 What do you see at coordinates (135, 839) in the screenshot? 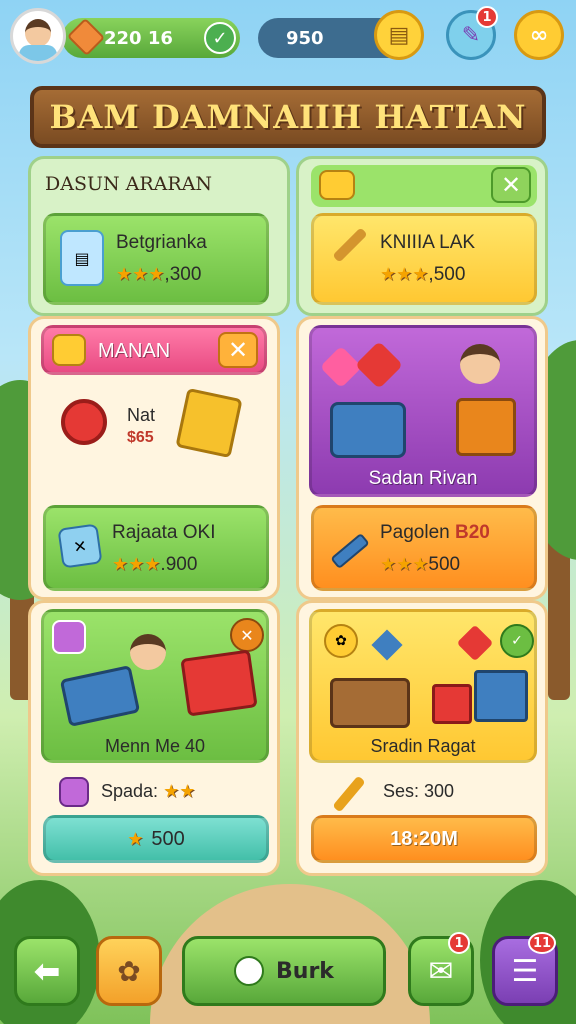
I see `coin-icon: ★` at bounding box center [135, 839].